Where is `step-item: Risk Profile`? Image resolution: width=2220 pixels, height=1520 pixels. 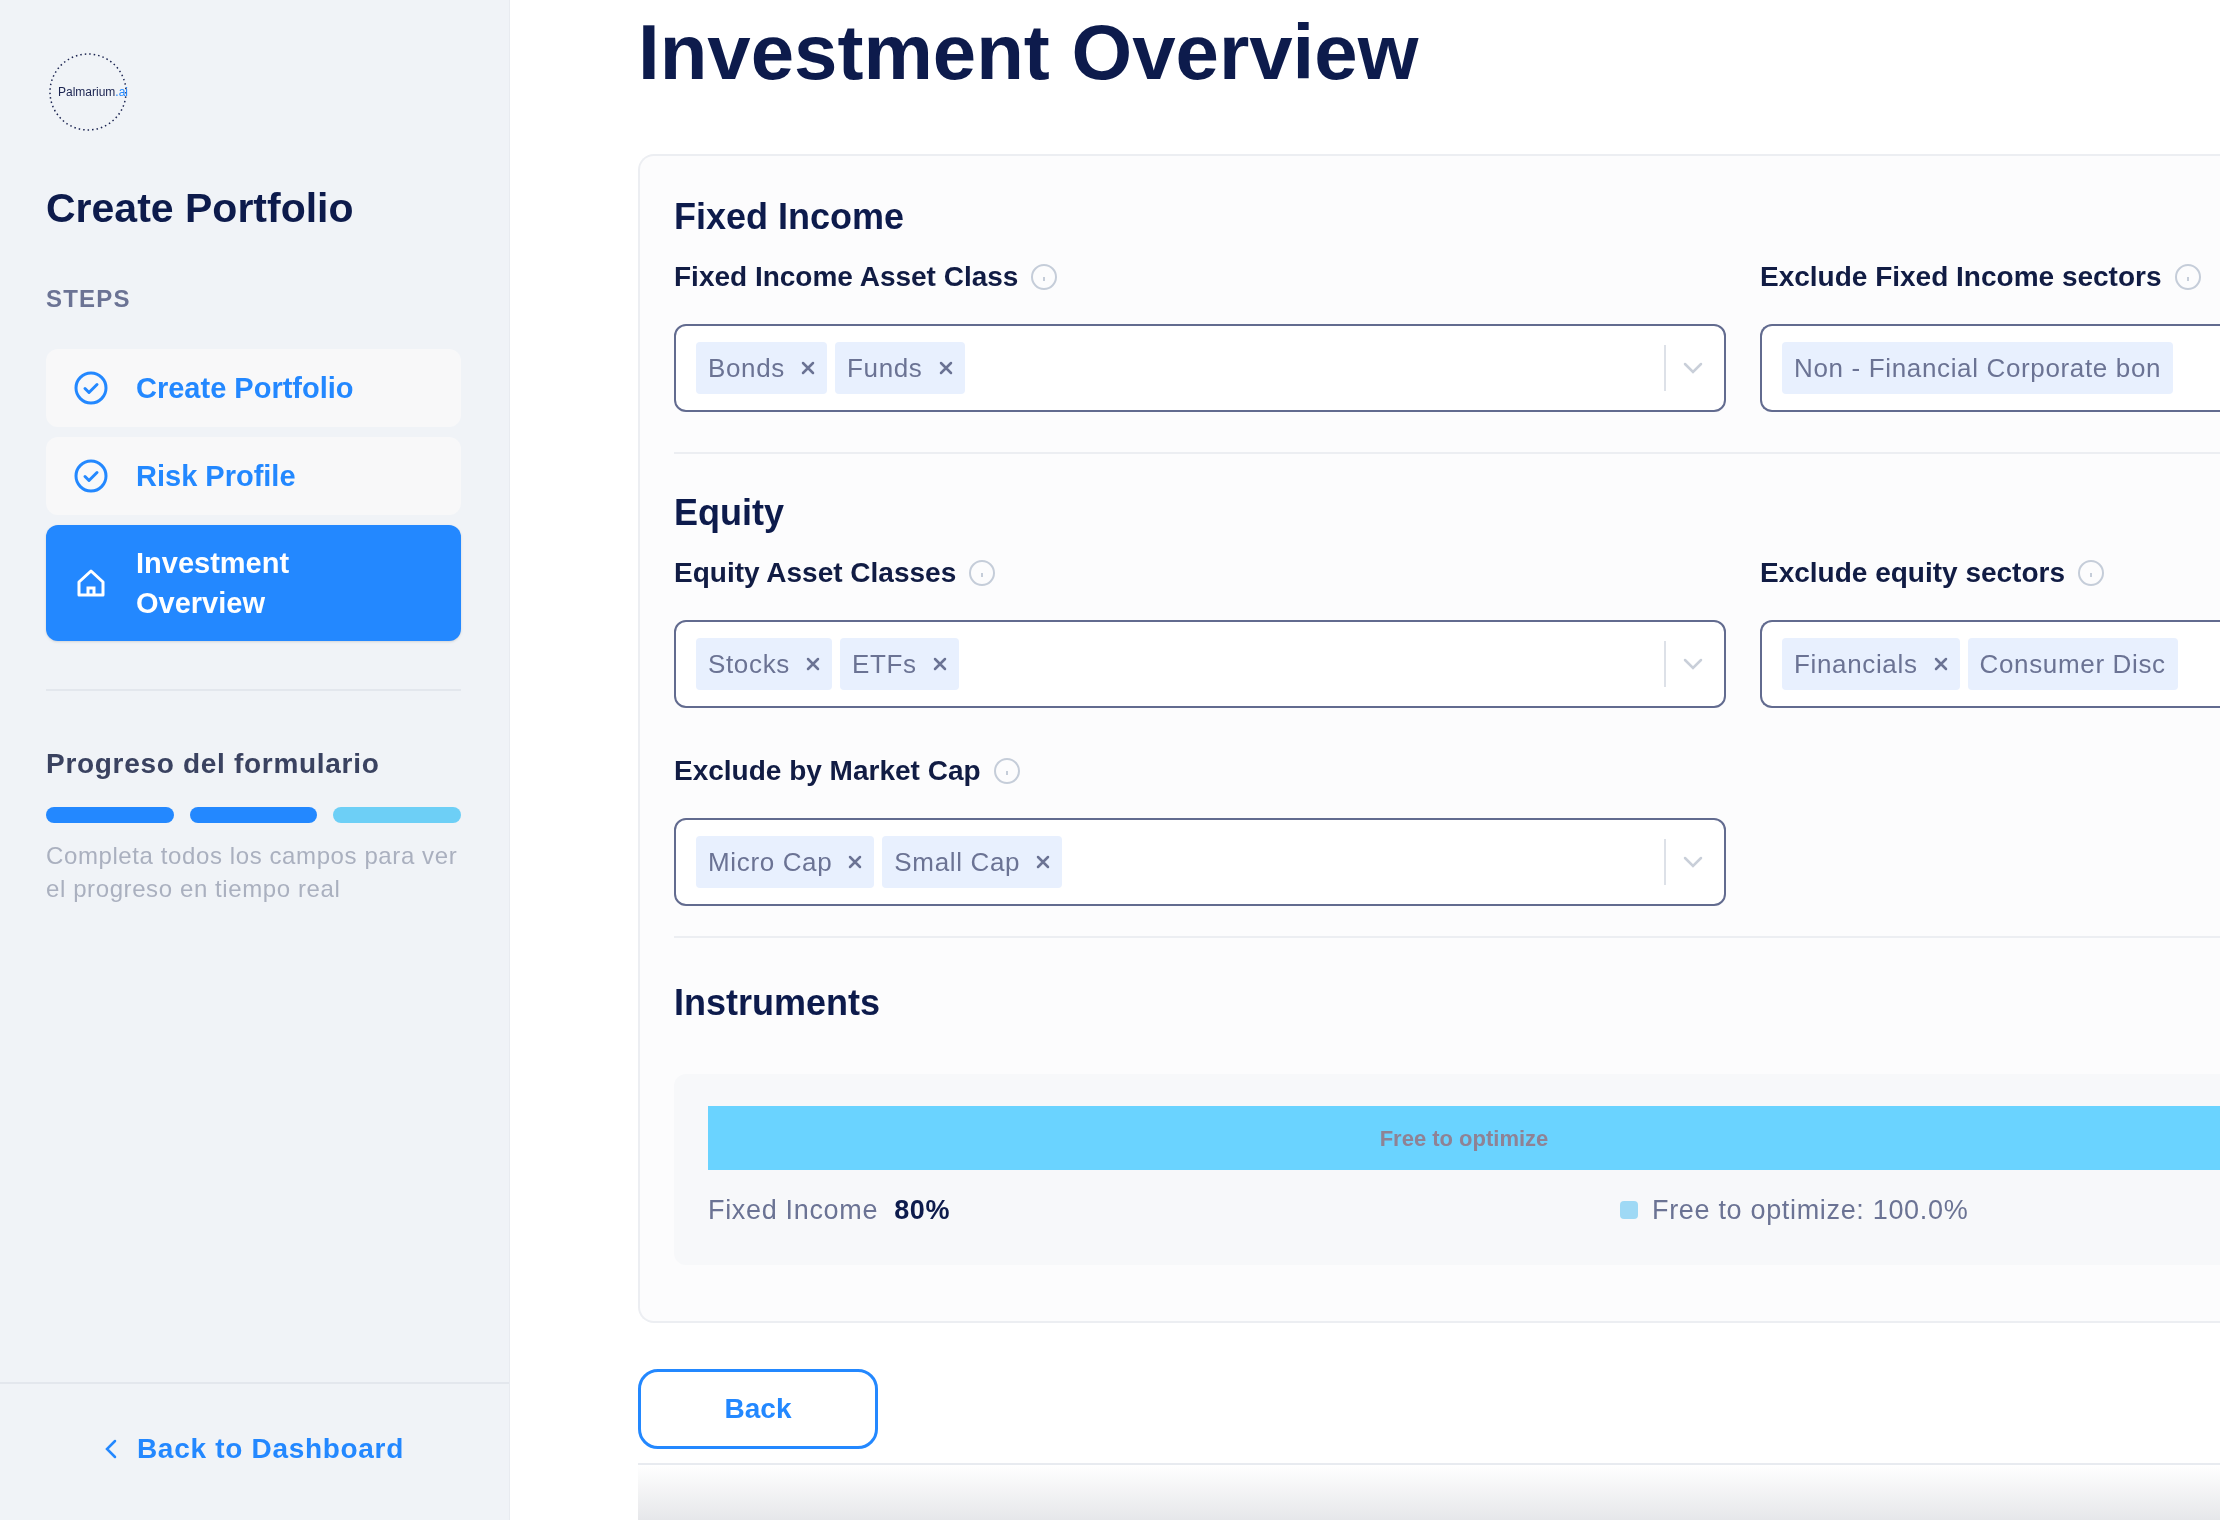 step-item: Risk Profile is located at coordinates (253, 476).